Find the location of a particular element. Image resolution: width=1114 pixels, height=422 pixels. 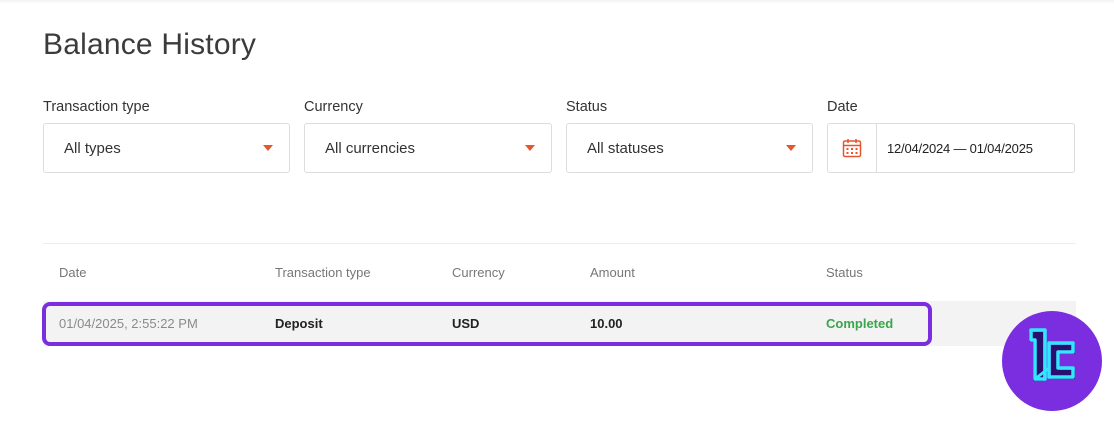

cell-date: 01/04/2025, 2:55:22 PM is located at coordinates (128, 323).